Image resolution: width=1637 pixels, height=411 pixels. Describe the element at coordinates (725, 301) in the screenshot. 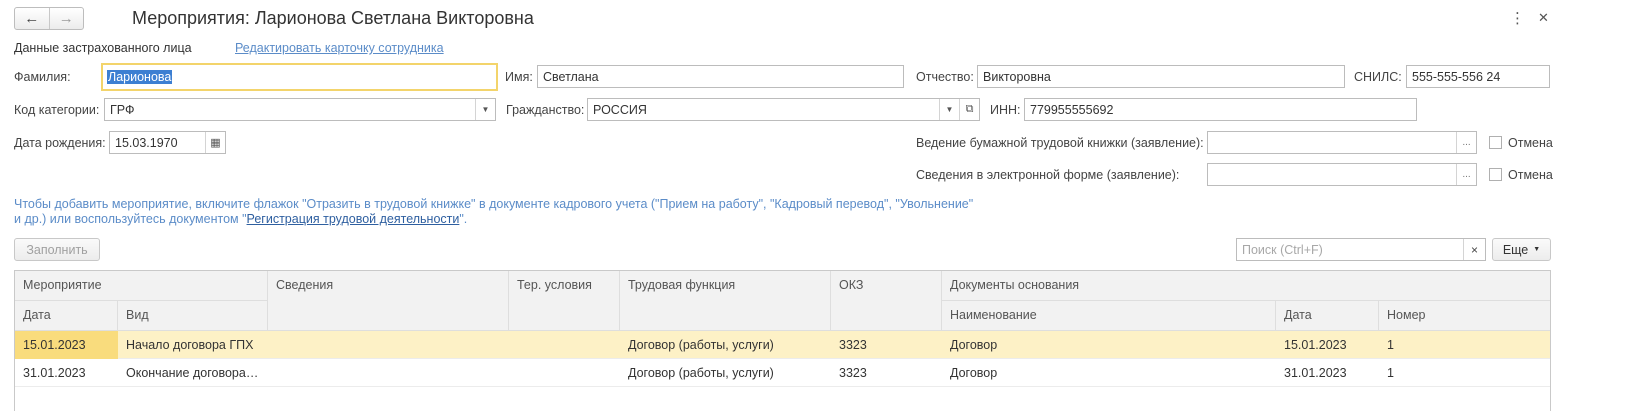

I see `header-labor-function: Трудовая функция` at that location.